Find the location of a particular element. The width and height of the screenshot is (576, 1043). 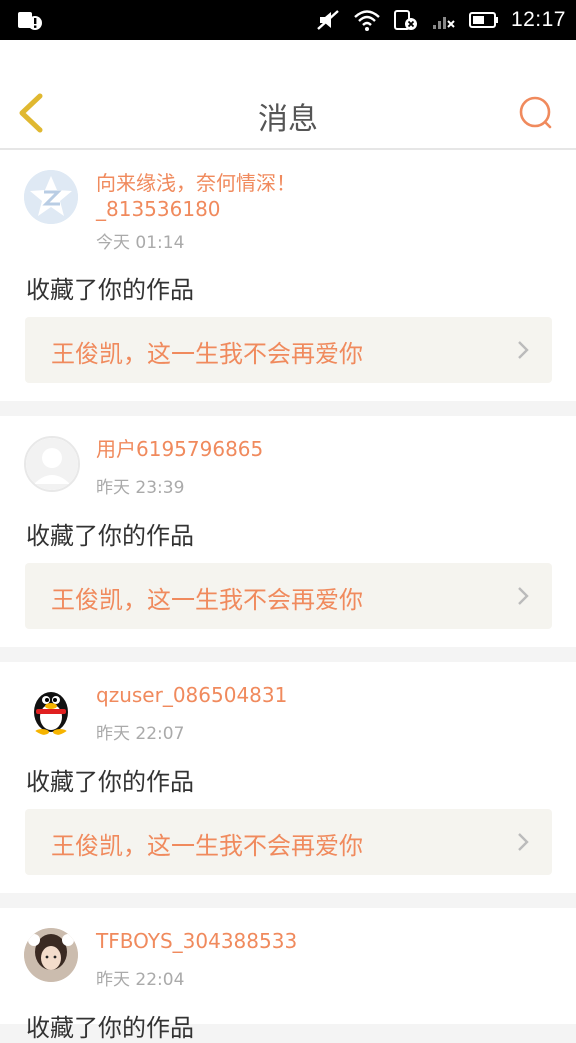

message-time: 昨天 22:04 is located at coordinates (140, 980).